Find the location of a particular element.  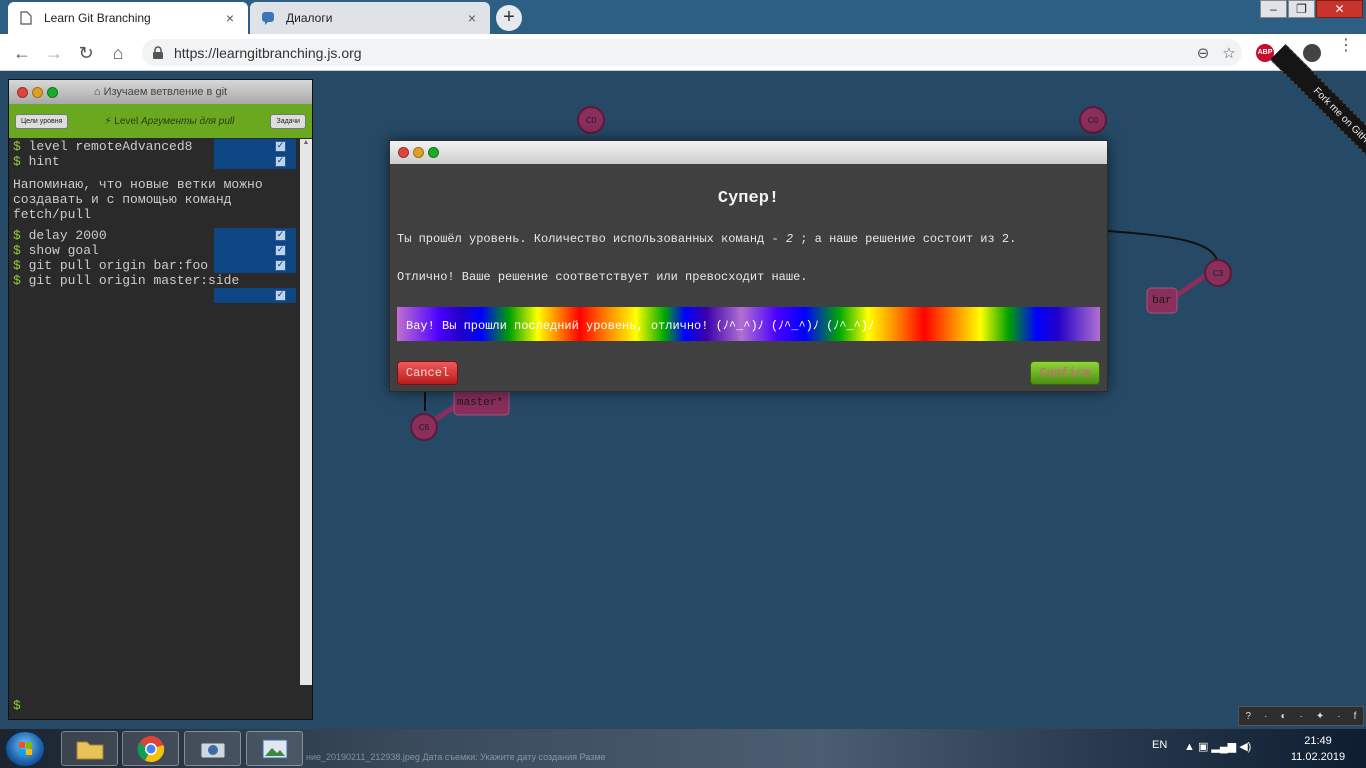

tab-dialogs: Диалоги × is located at coordinates (370, 18).